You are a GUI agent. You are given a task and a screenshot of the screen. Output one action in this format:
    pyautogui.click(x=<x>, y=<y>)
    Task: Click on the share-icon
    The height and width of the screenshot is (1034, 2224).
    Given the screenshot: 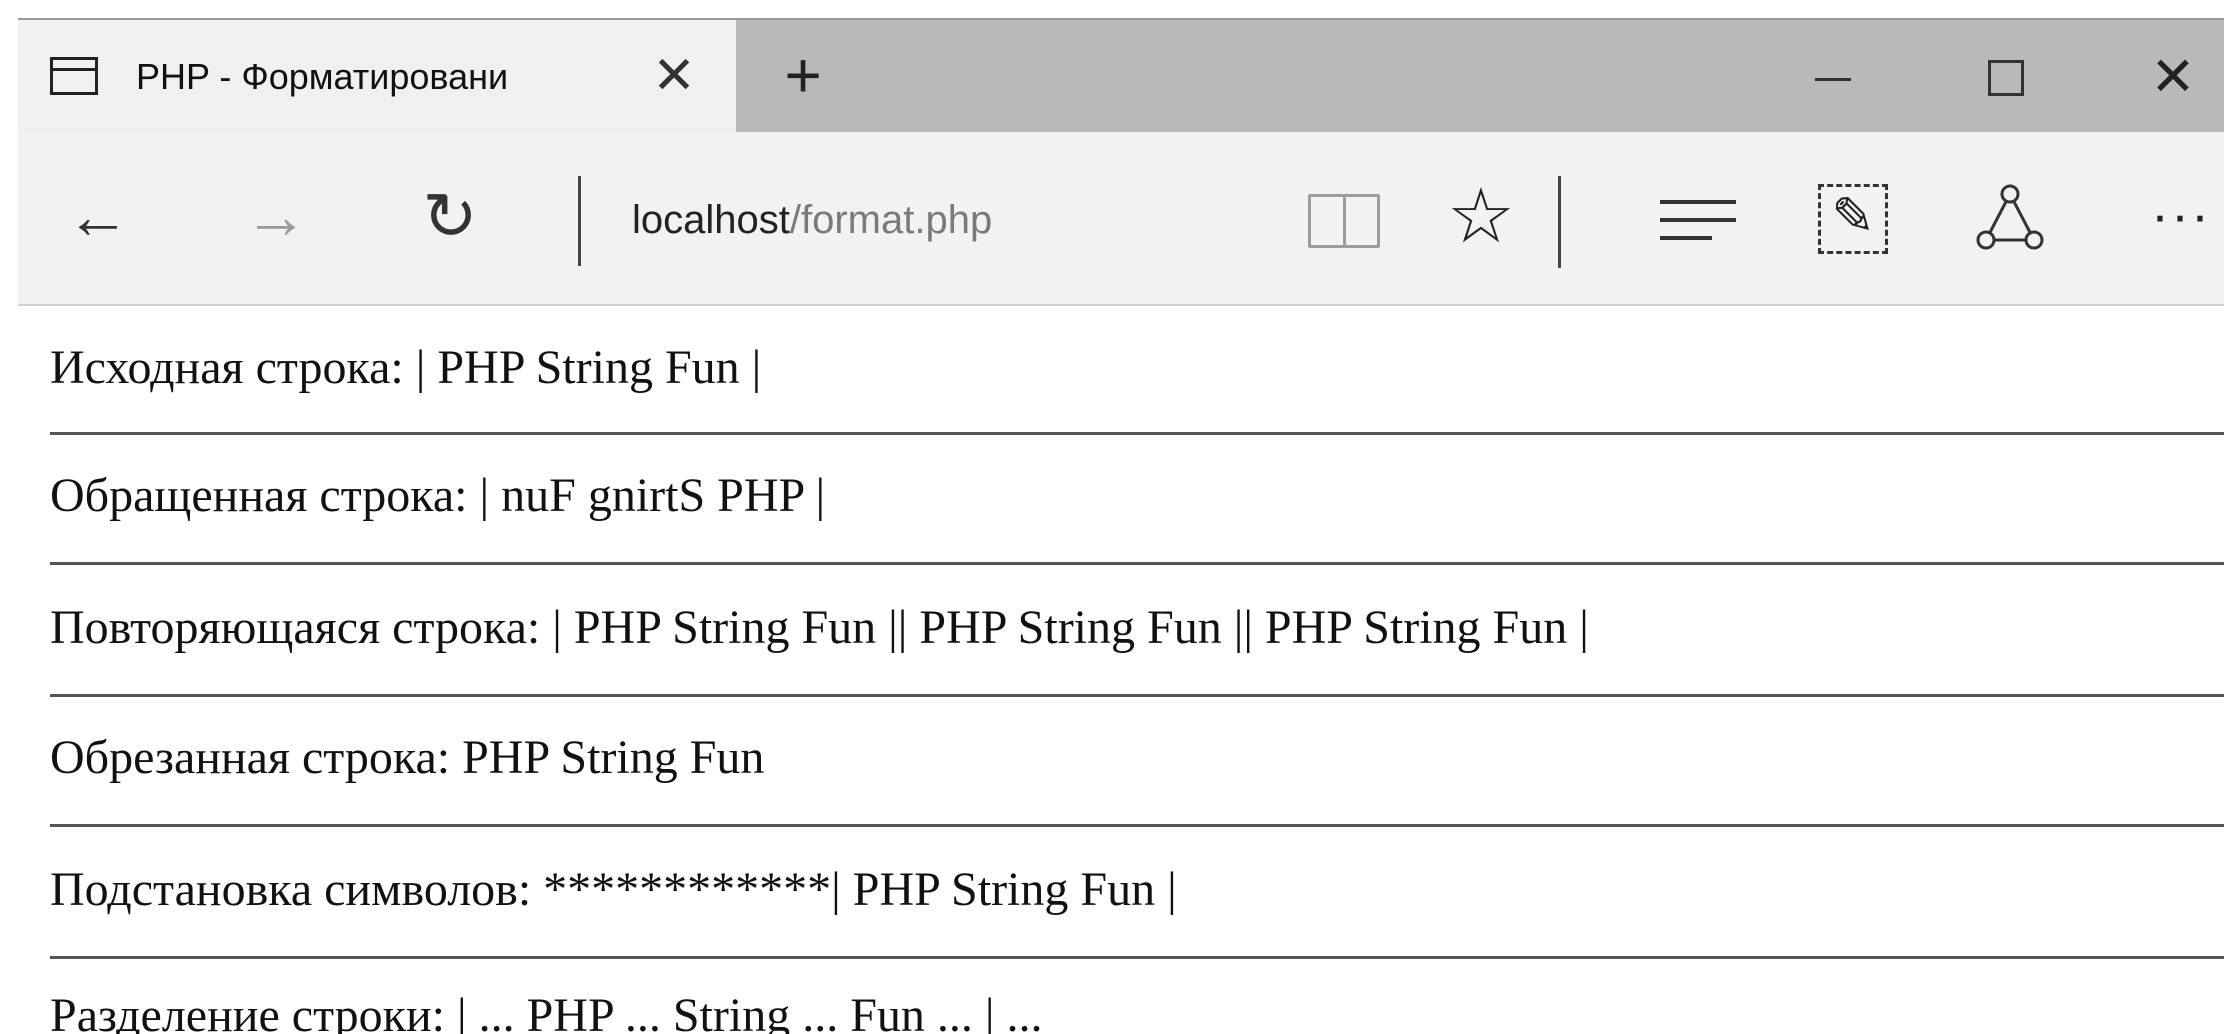 What is the action you would take?
    pyautogui.click(x=2010, y=220)
    